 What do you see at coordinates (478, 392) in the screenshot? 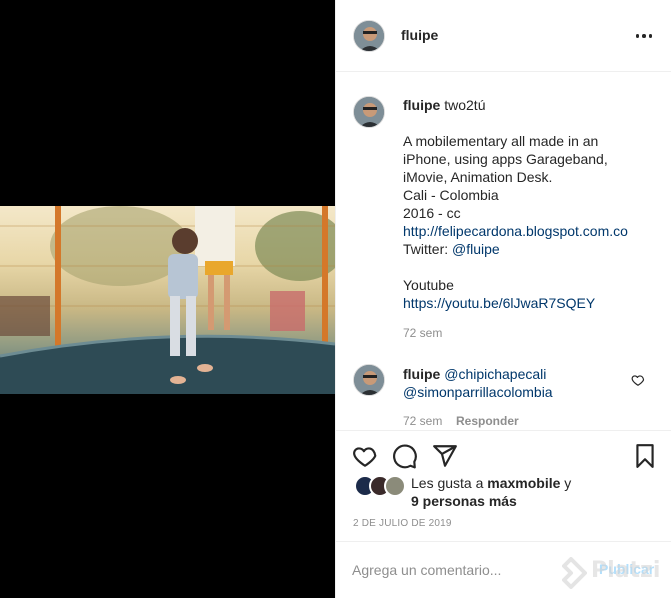
I see `comment-mention-link: @simonparrillacolombia` at bounding box center [478, 392].